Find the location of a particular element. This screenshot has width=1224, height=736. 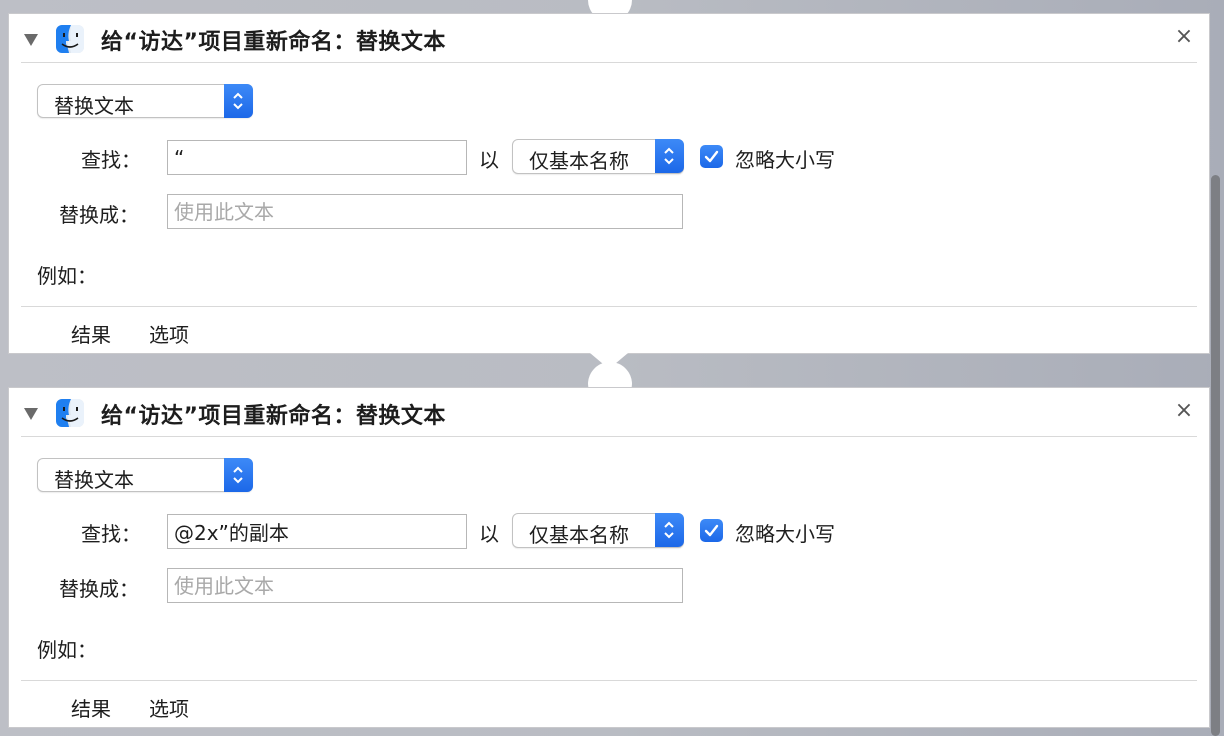

scrollbar is located at coordinates (1215, 455).